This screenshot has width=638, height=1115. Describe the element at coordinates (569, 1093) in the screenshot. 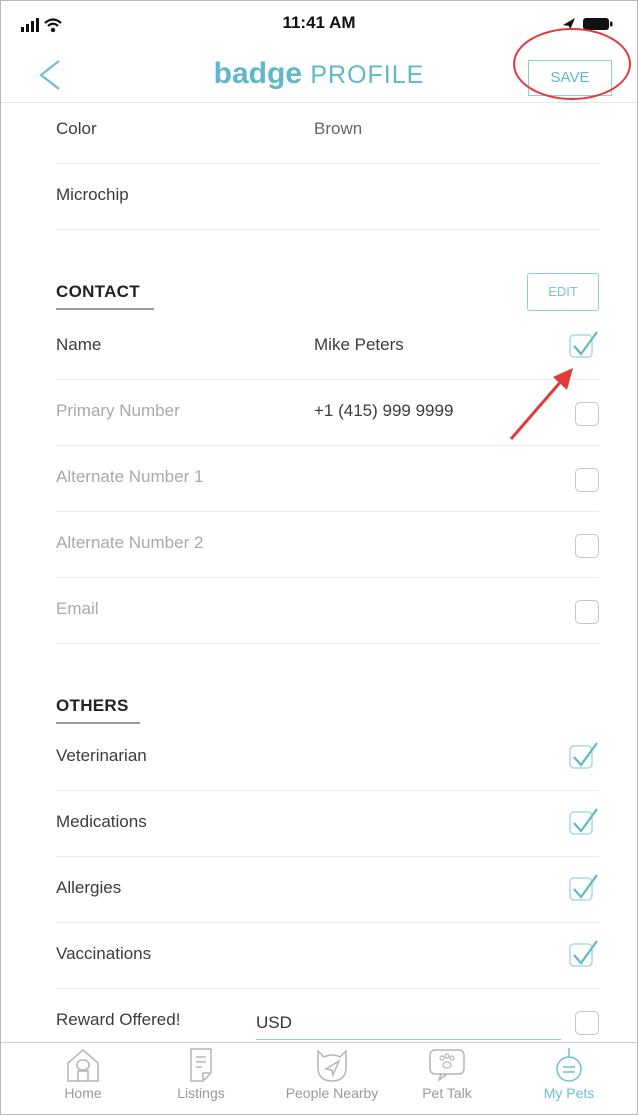

I see `tab-label: My Pets` at that location.